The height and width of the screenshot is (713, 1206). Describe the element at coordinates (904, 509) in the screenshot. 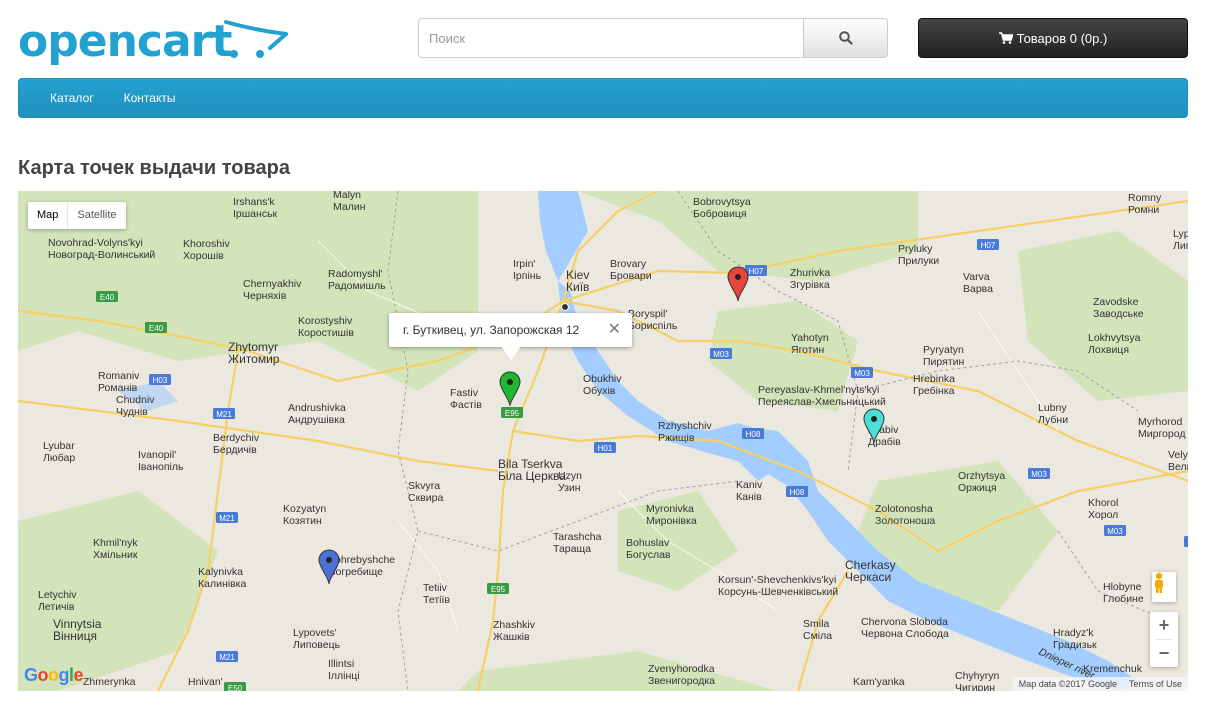

I see `city-name: Zolotonosha` at that location.